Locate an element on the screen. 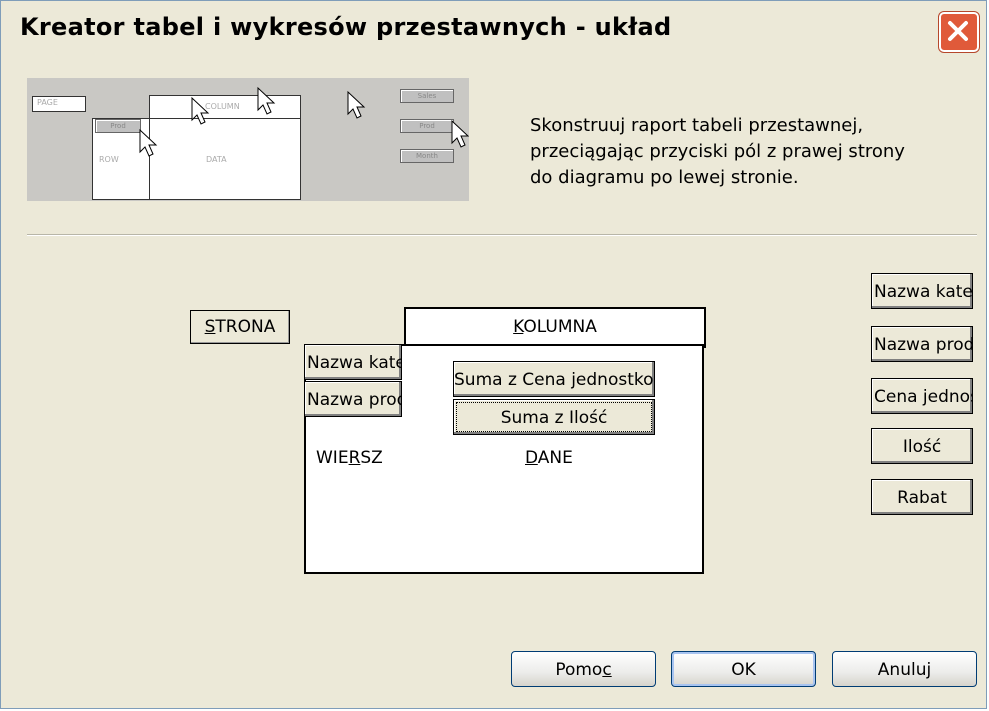  field-button-discount: Rabat is located at coordinates (922, 497).